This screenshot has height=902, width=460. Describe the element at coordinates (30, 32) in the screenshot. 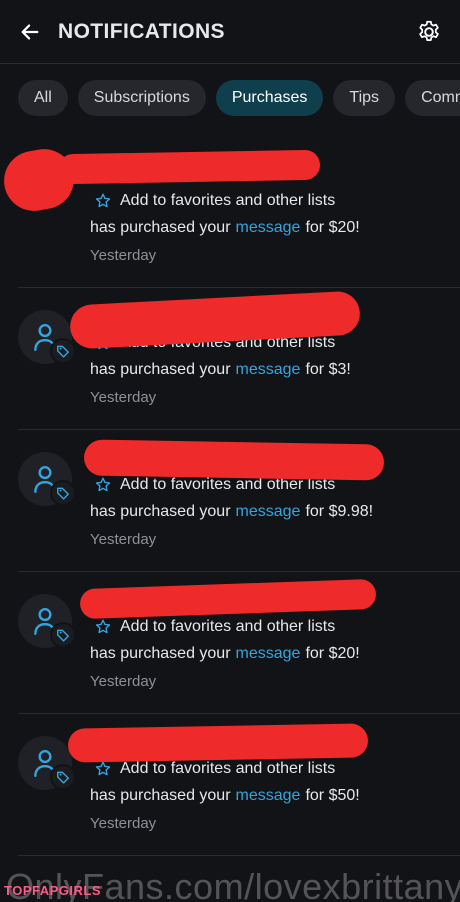

I see `back-arrow-icon` at that location.